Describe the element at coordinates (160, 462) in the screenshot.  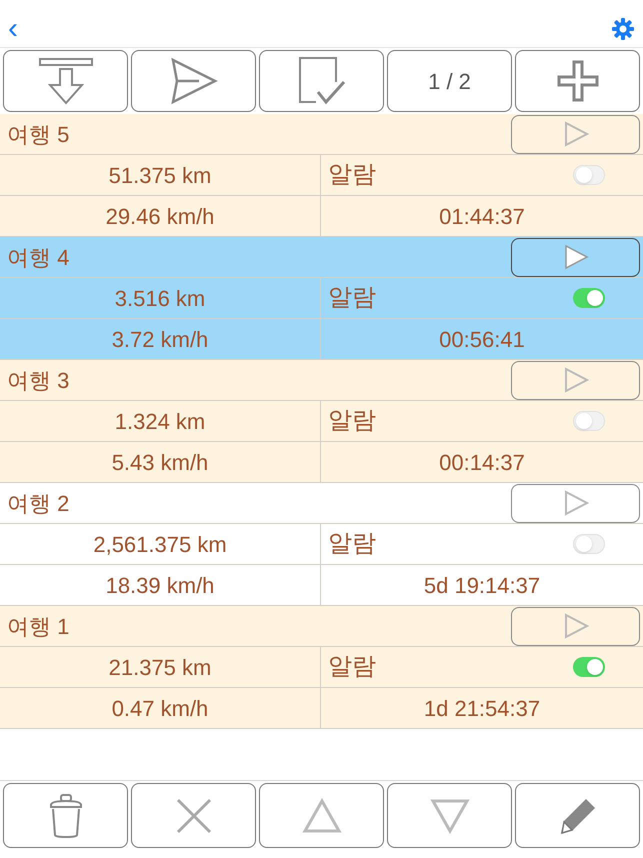
I see `speed: 5.43 km/h` at that location.